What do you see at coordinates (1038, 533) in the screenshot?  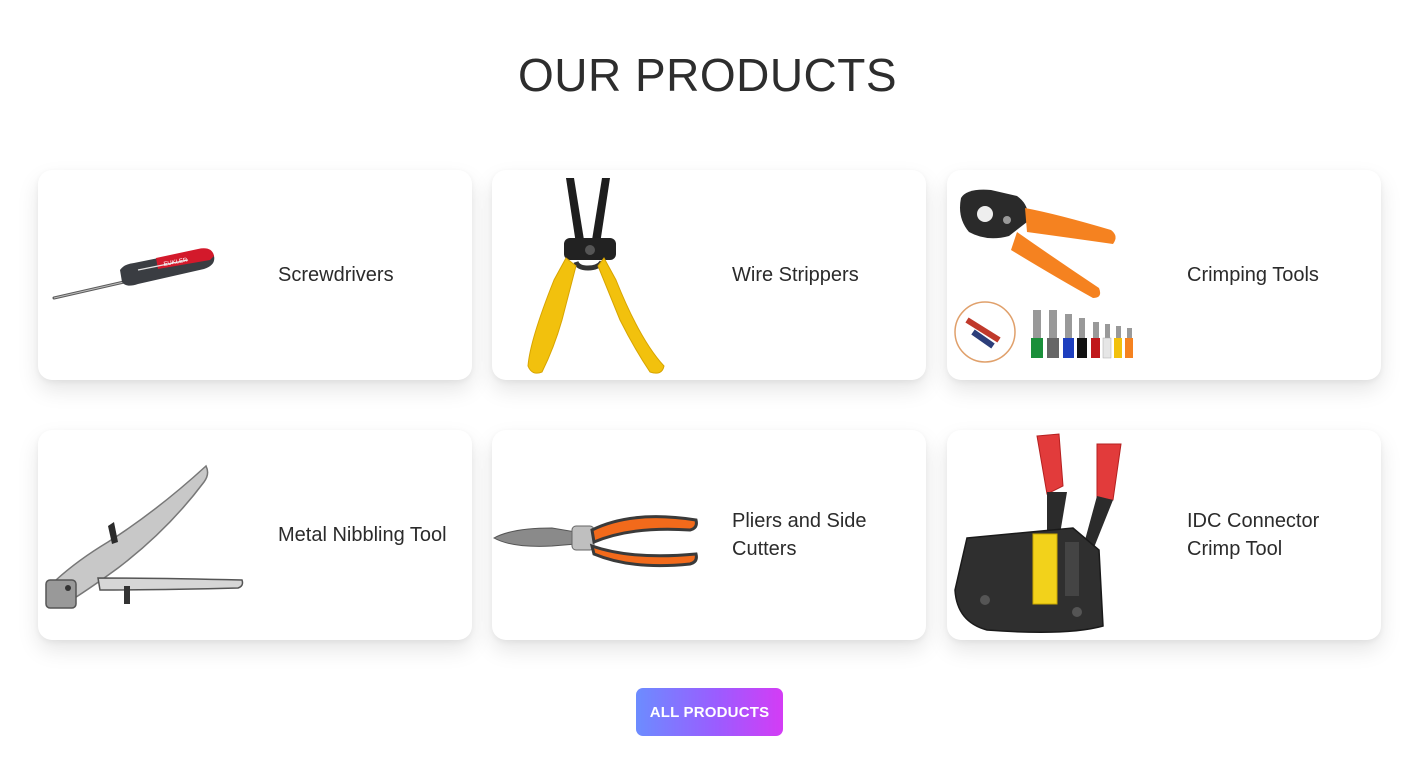 I see `idc-crimp-tool-icon` at bounding box center [1038, 533].